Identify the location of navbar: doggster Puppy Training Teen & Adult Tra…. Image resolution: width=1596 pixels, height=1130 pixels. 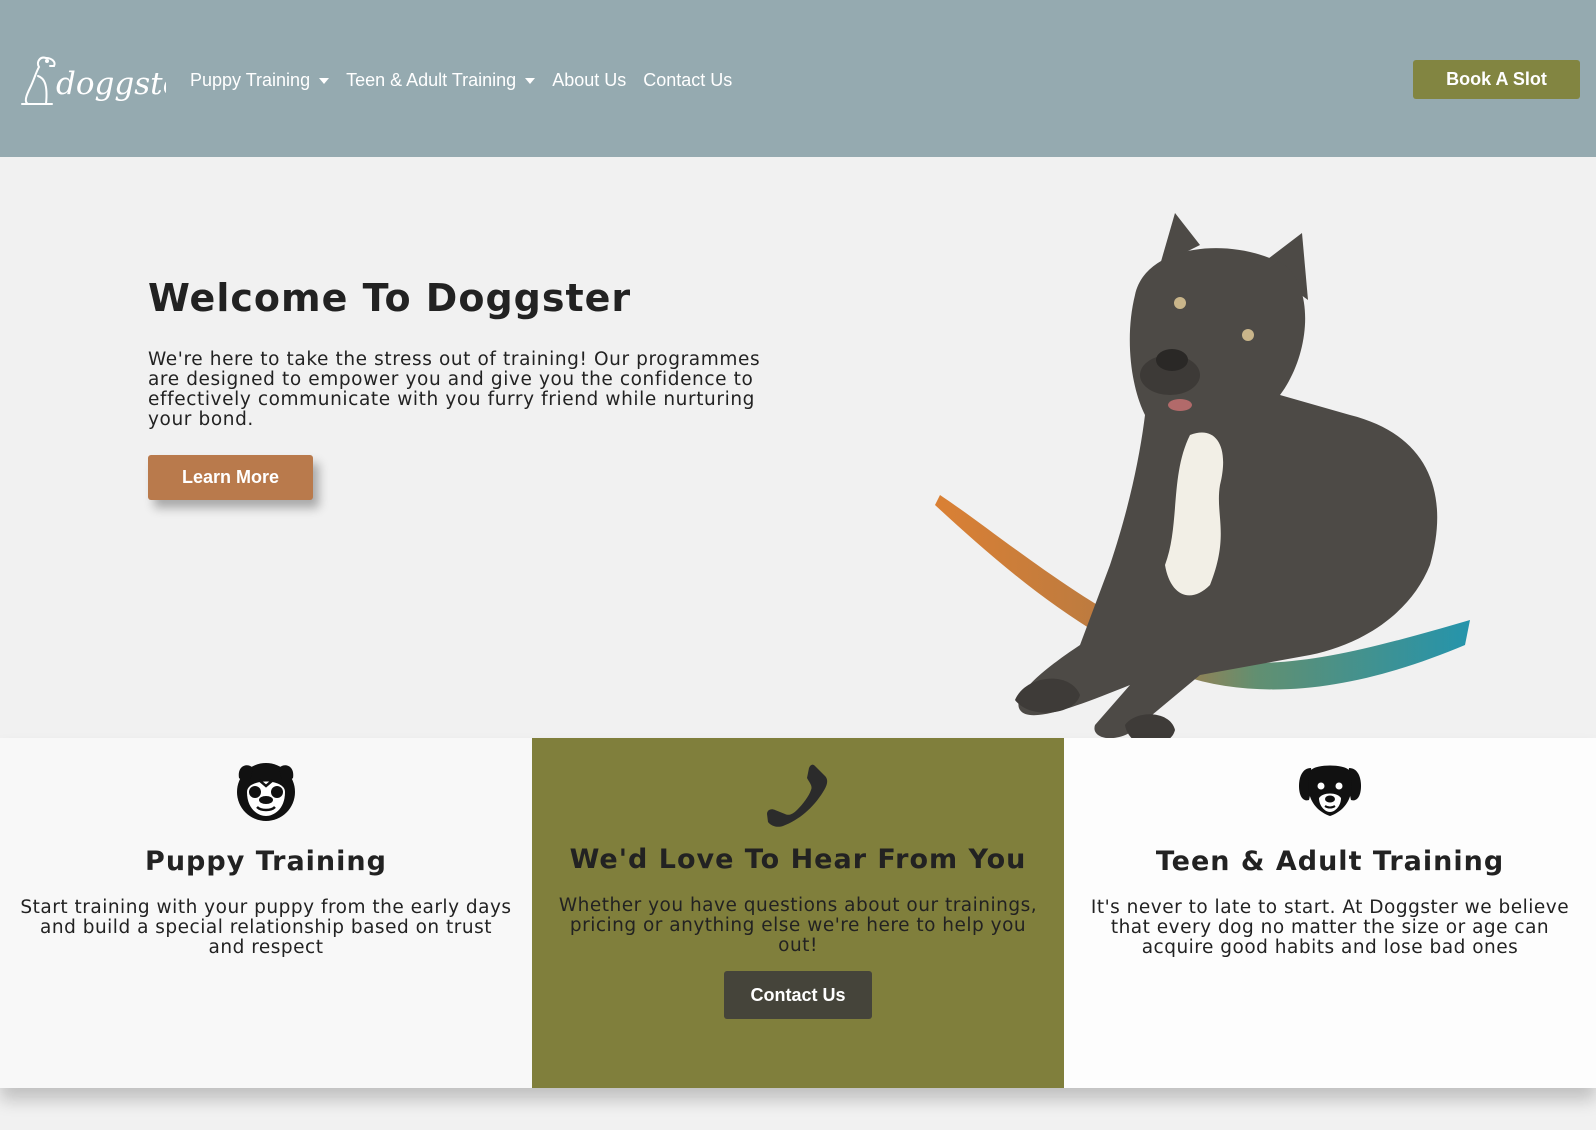
(798, 78).